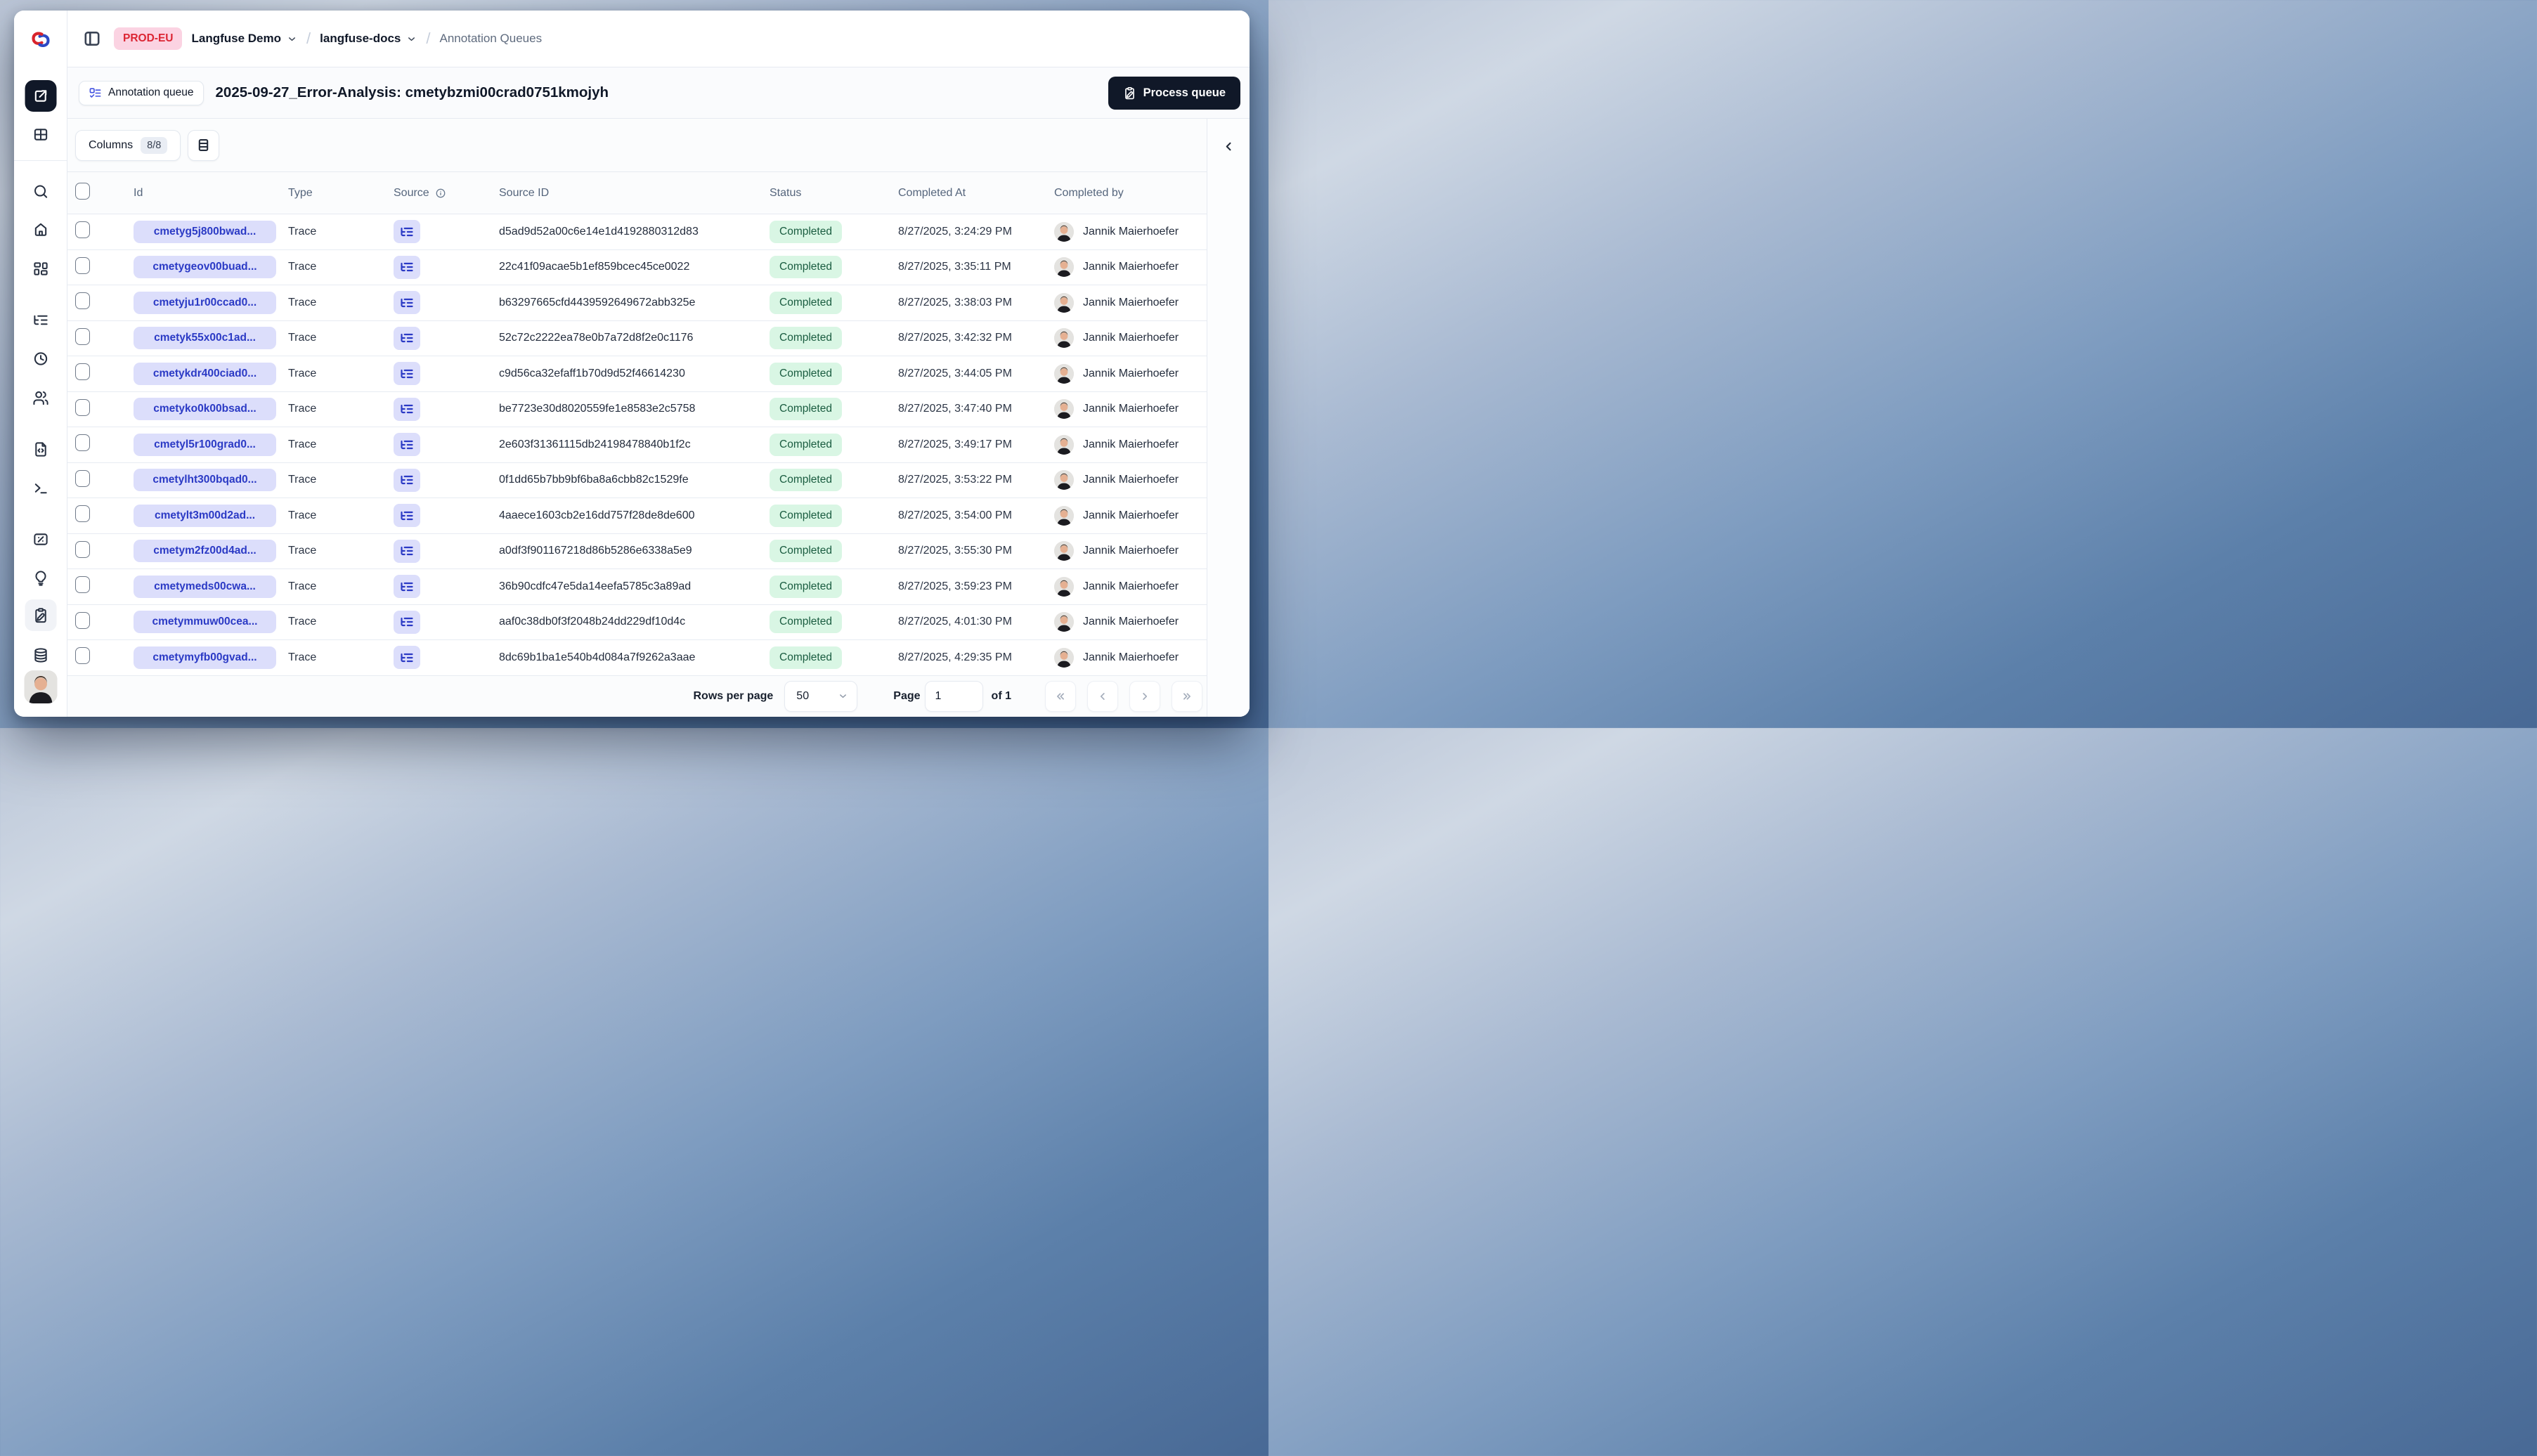 This screenshot has width=2537, height=1456. What do you see at coordinates (41, 359) in the screenshot?
I see `sidebar-item-sessions` at bounding box center [41, 359].